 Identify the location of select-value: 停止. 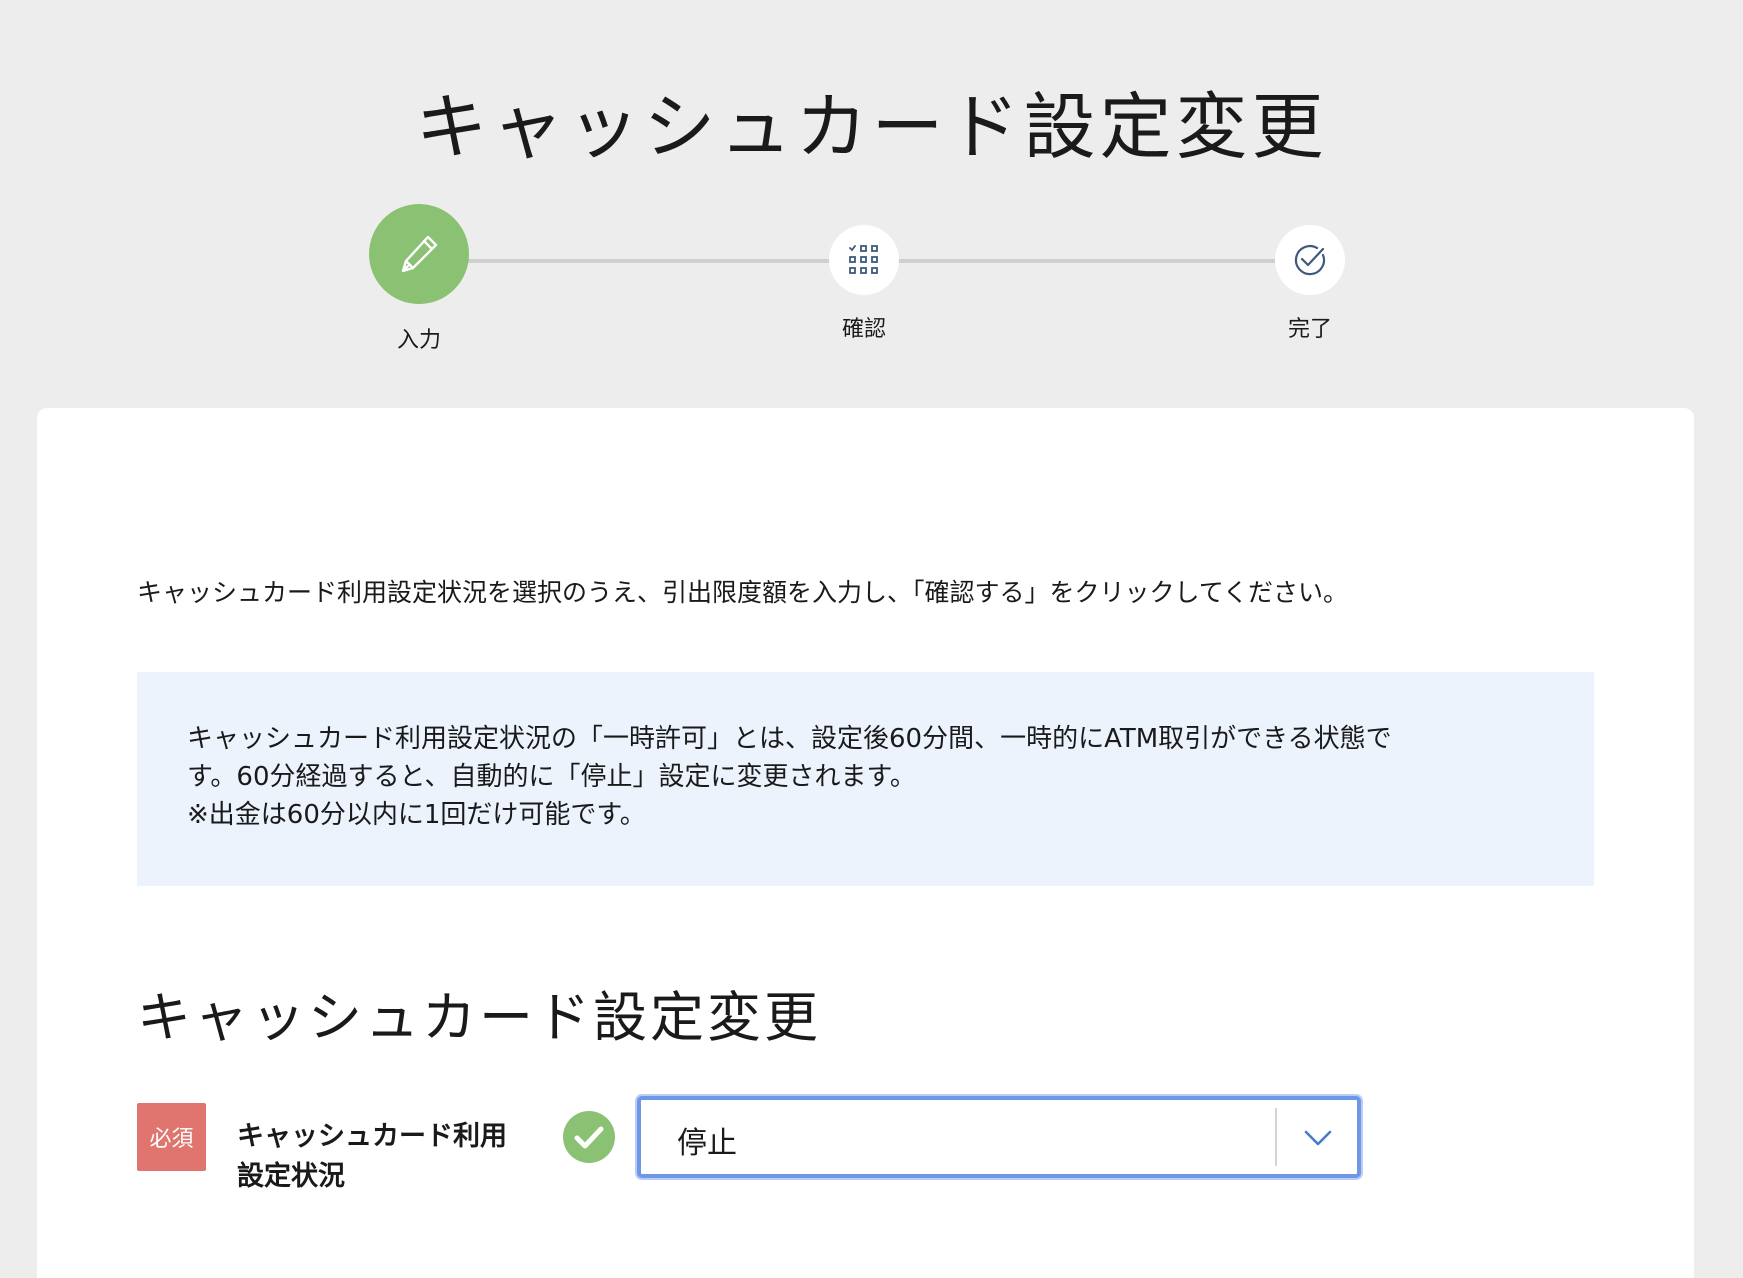
(707, 1143).